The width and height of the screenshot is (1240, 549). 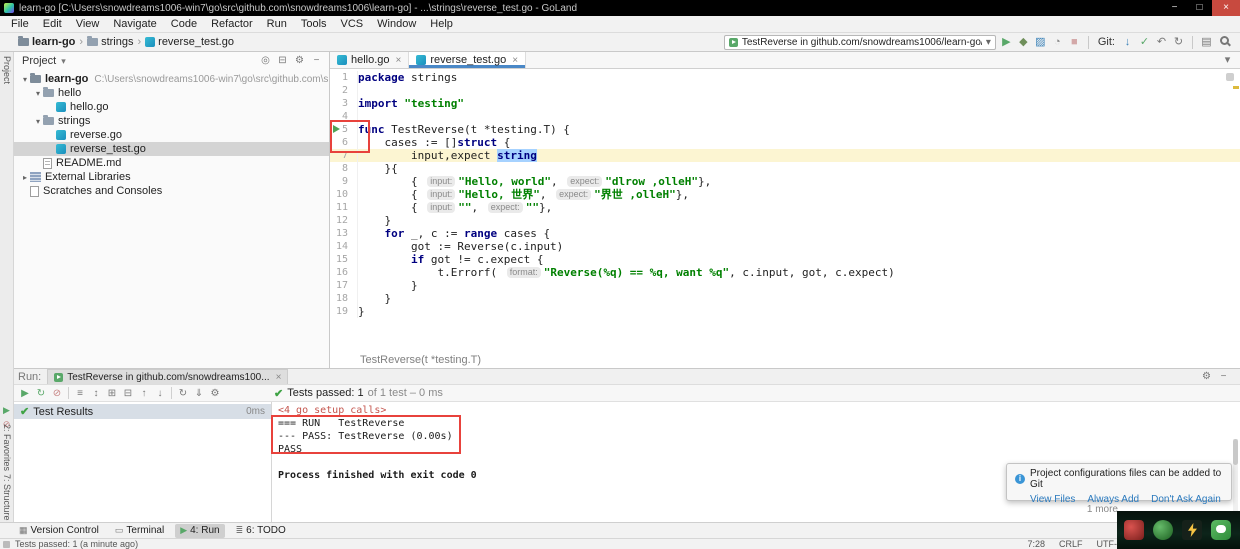 What do you see at coordinates (785, 77) in the screenshot?
I see `code-line: 1 package strings` at bounding box center [785, 77].